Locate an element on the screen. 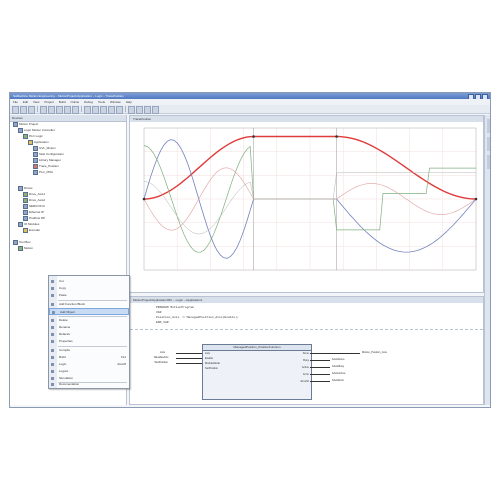  redo-icon is located at coordinates (51, 110).